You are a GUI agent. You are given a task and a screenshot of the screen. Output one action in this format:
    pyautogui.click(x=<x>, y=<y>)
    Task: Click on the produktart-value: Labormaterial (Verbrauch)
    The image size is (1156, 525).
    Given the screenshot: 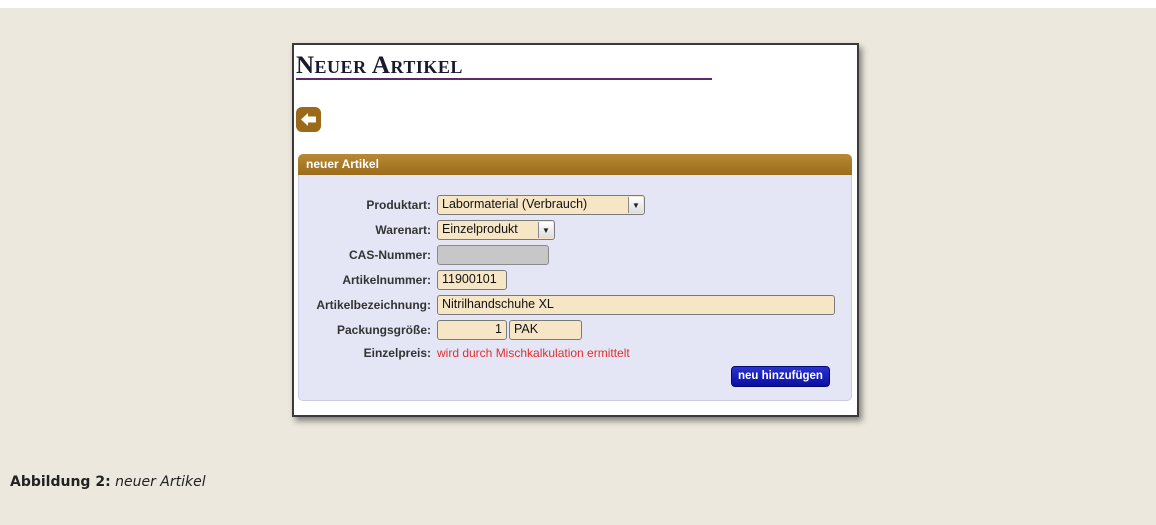 What is the action you would take?
    pyautogui.click(x=515, y=204)
    